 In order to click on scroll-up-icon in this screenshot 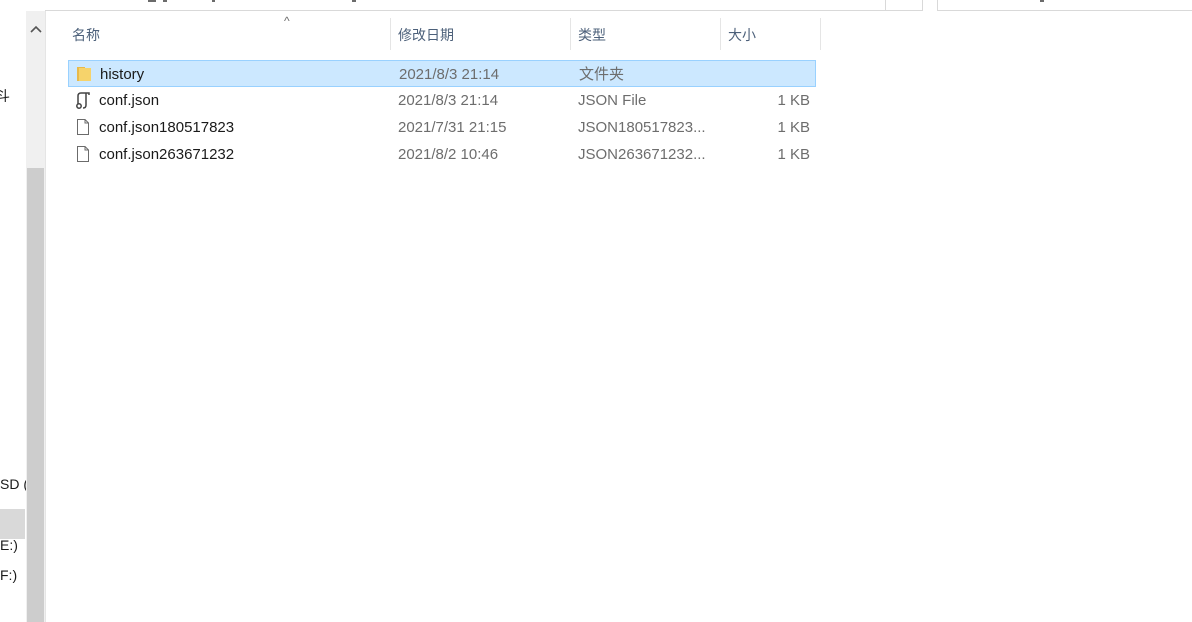, I will do `click(35, 29)`.